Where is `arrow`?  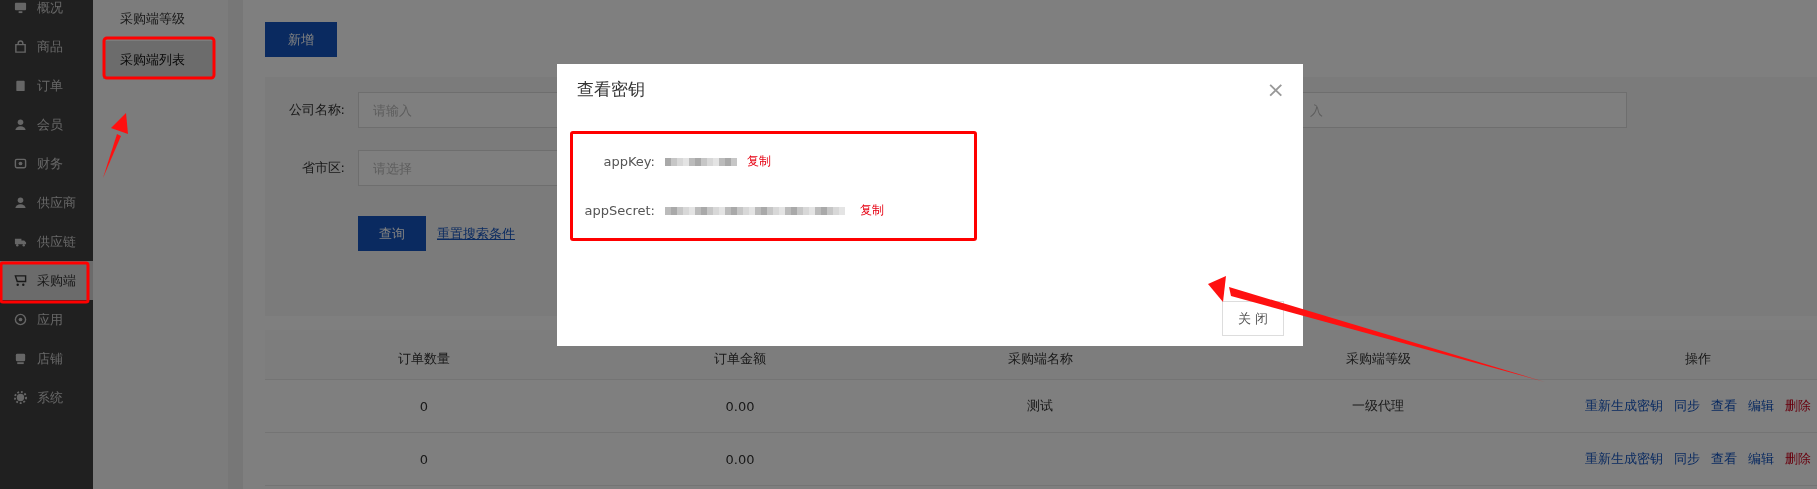
arrow is located at coordinates (115, 145).